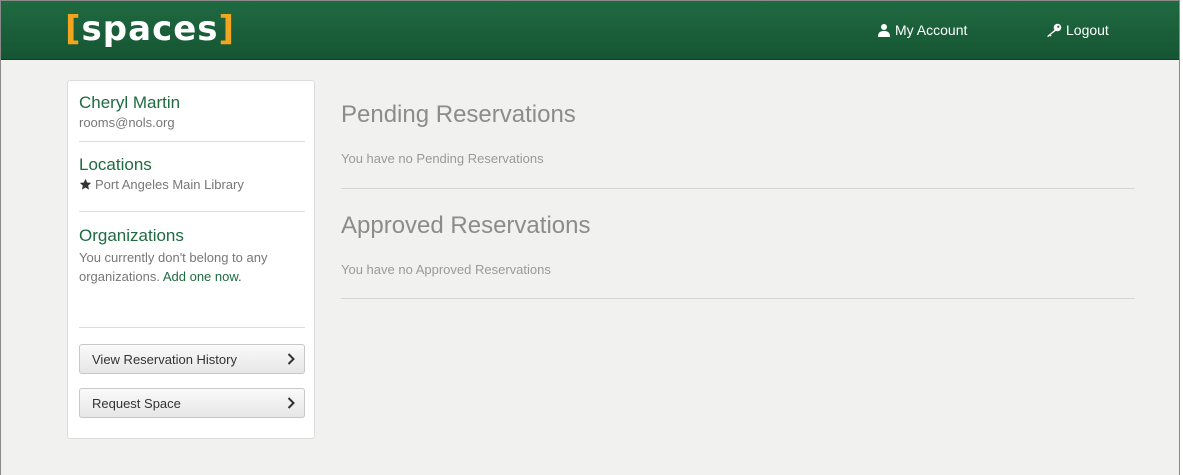 This screenshot has height=475, width=1183. Describe the element at coordinates (884, 30) in the screenshot. I see `user-icon` at that location.